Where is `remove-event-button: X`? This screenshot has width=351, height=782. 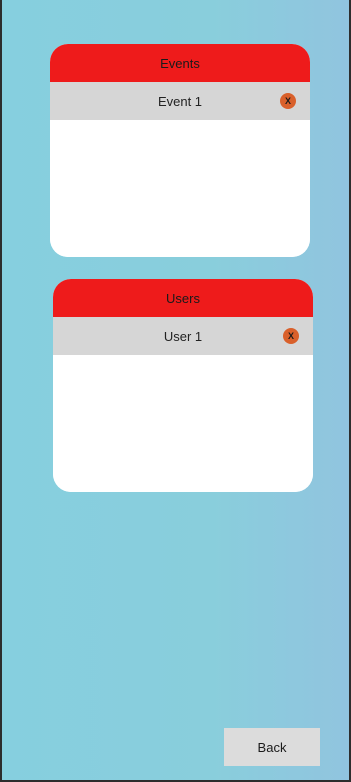
remove-event-button: X is located at coordinates (288, 101).